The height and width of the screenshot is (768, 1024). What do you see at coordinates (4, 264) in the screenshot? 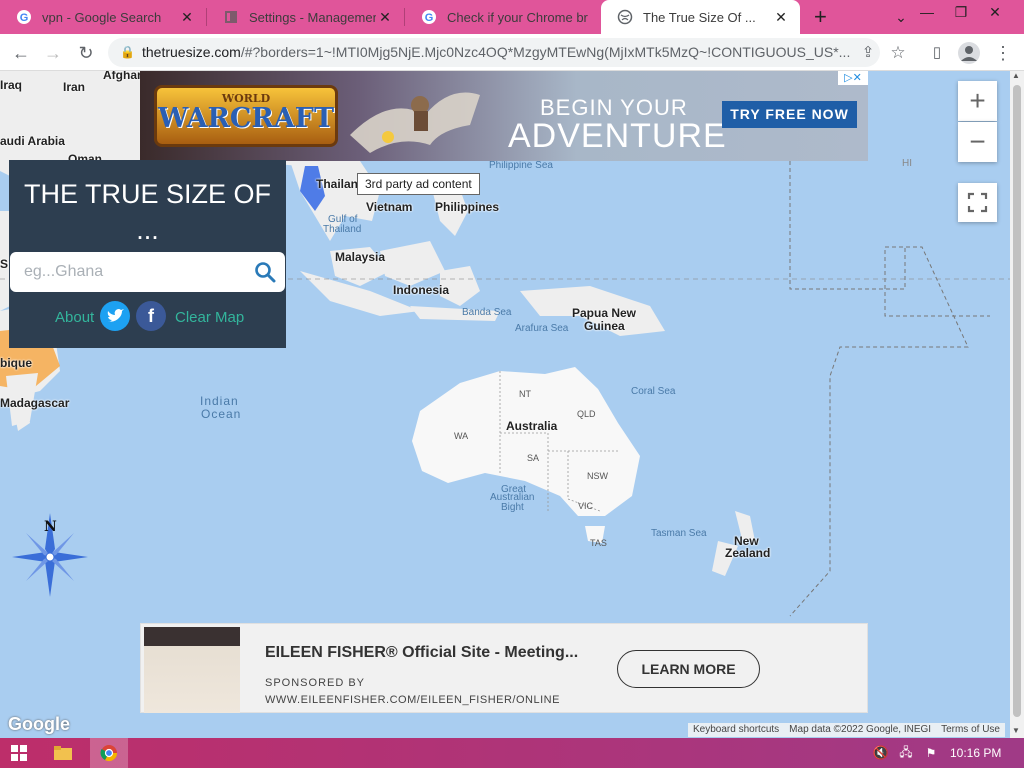
I see `label-country-fragment: S` at bounding box center [4, 264].